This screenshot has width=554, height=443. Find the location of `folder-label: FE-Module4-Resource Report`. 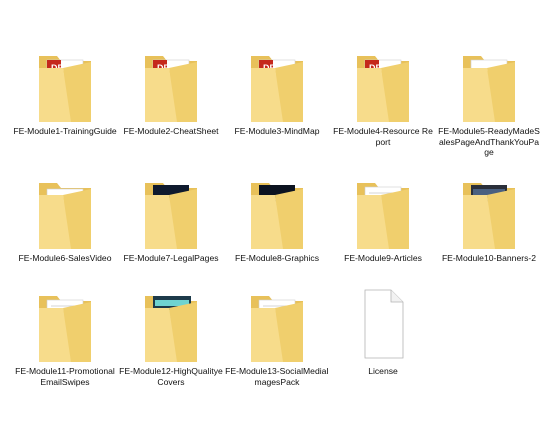

folder-label: FE-Module4-Resource Report is located at coordinates (383, 136).